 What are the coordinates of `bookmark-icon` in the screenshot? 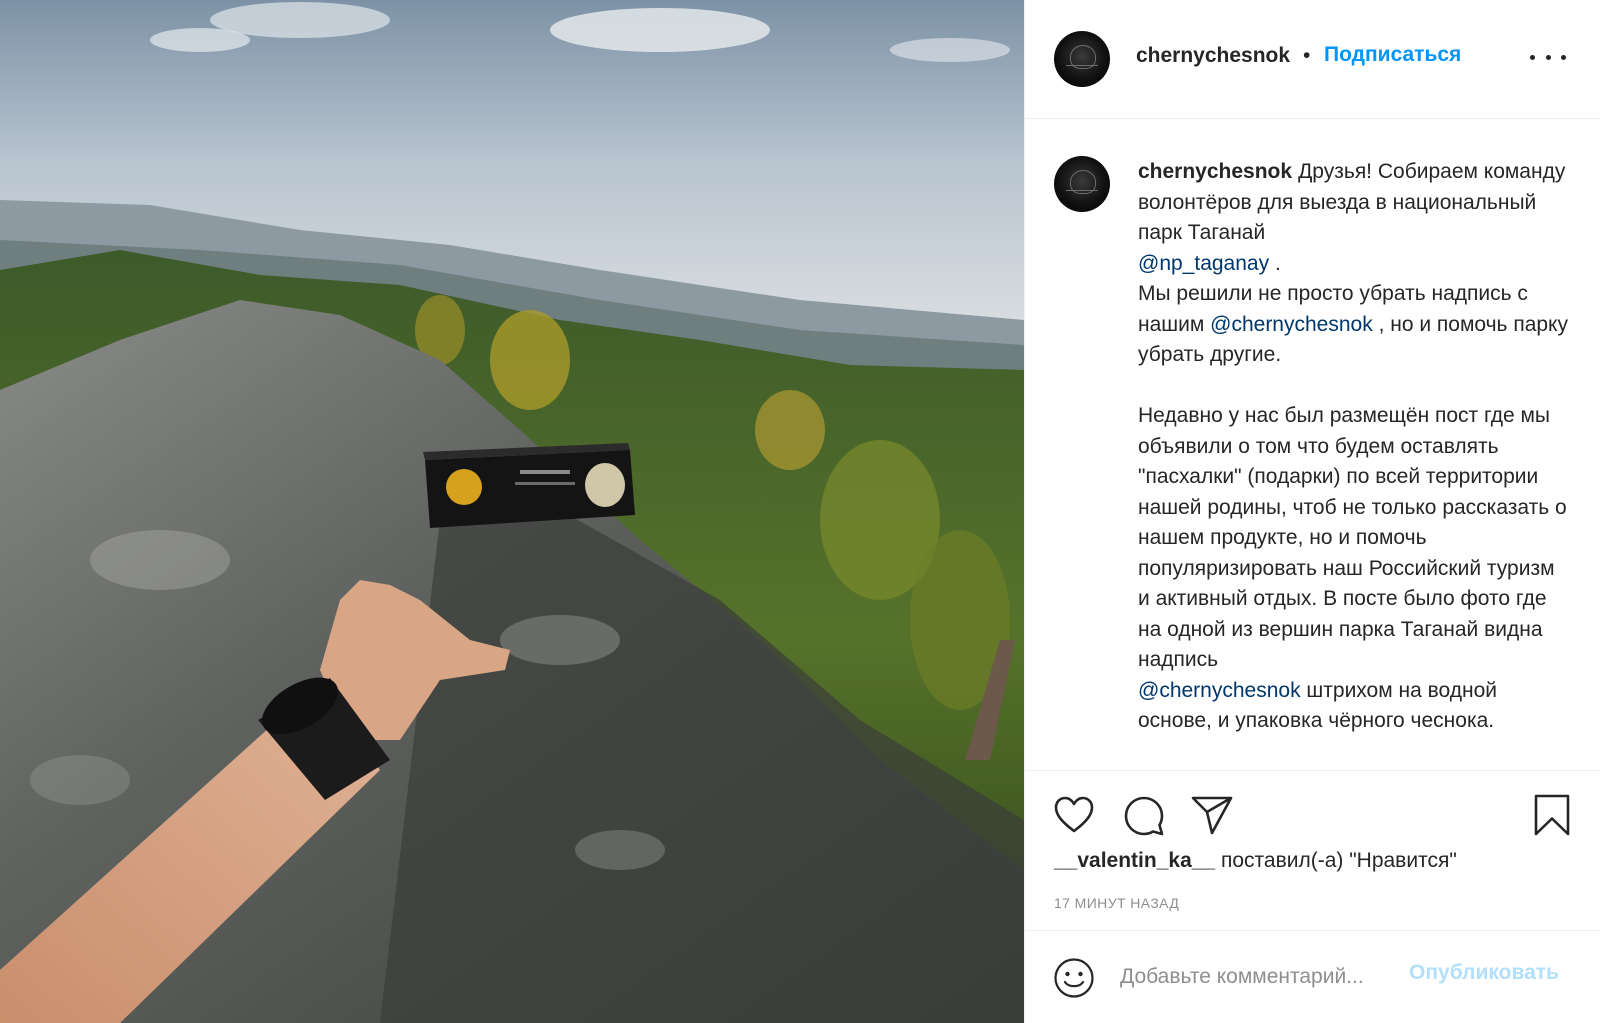 It's located at (1552, 815).